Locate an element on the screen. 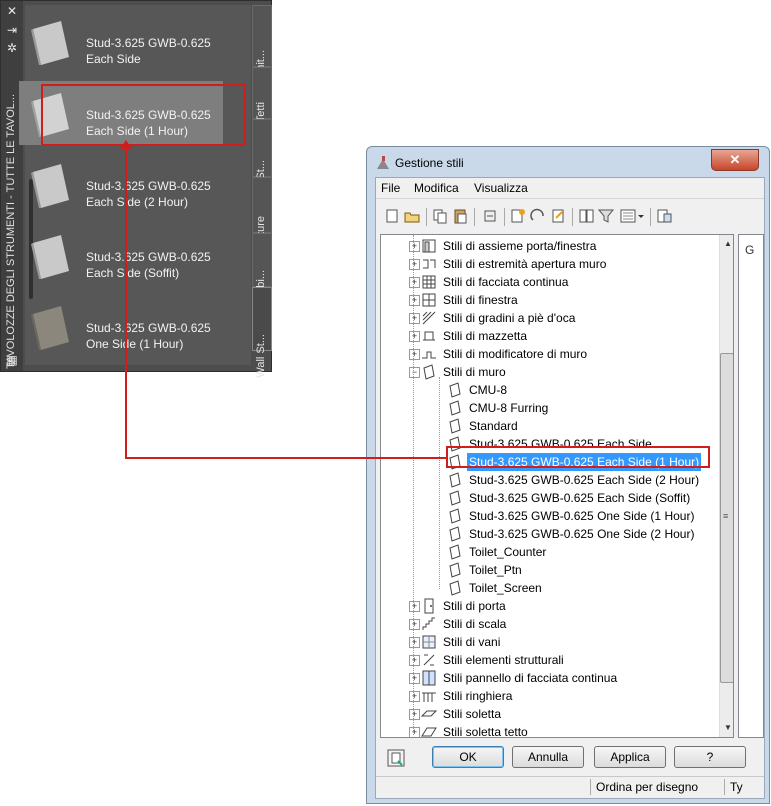  menu-modifica: Modifica is located at coordinates (436, 188).